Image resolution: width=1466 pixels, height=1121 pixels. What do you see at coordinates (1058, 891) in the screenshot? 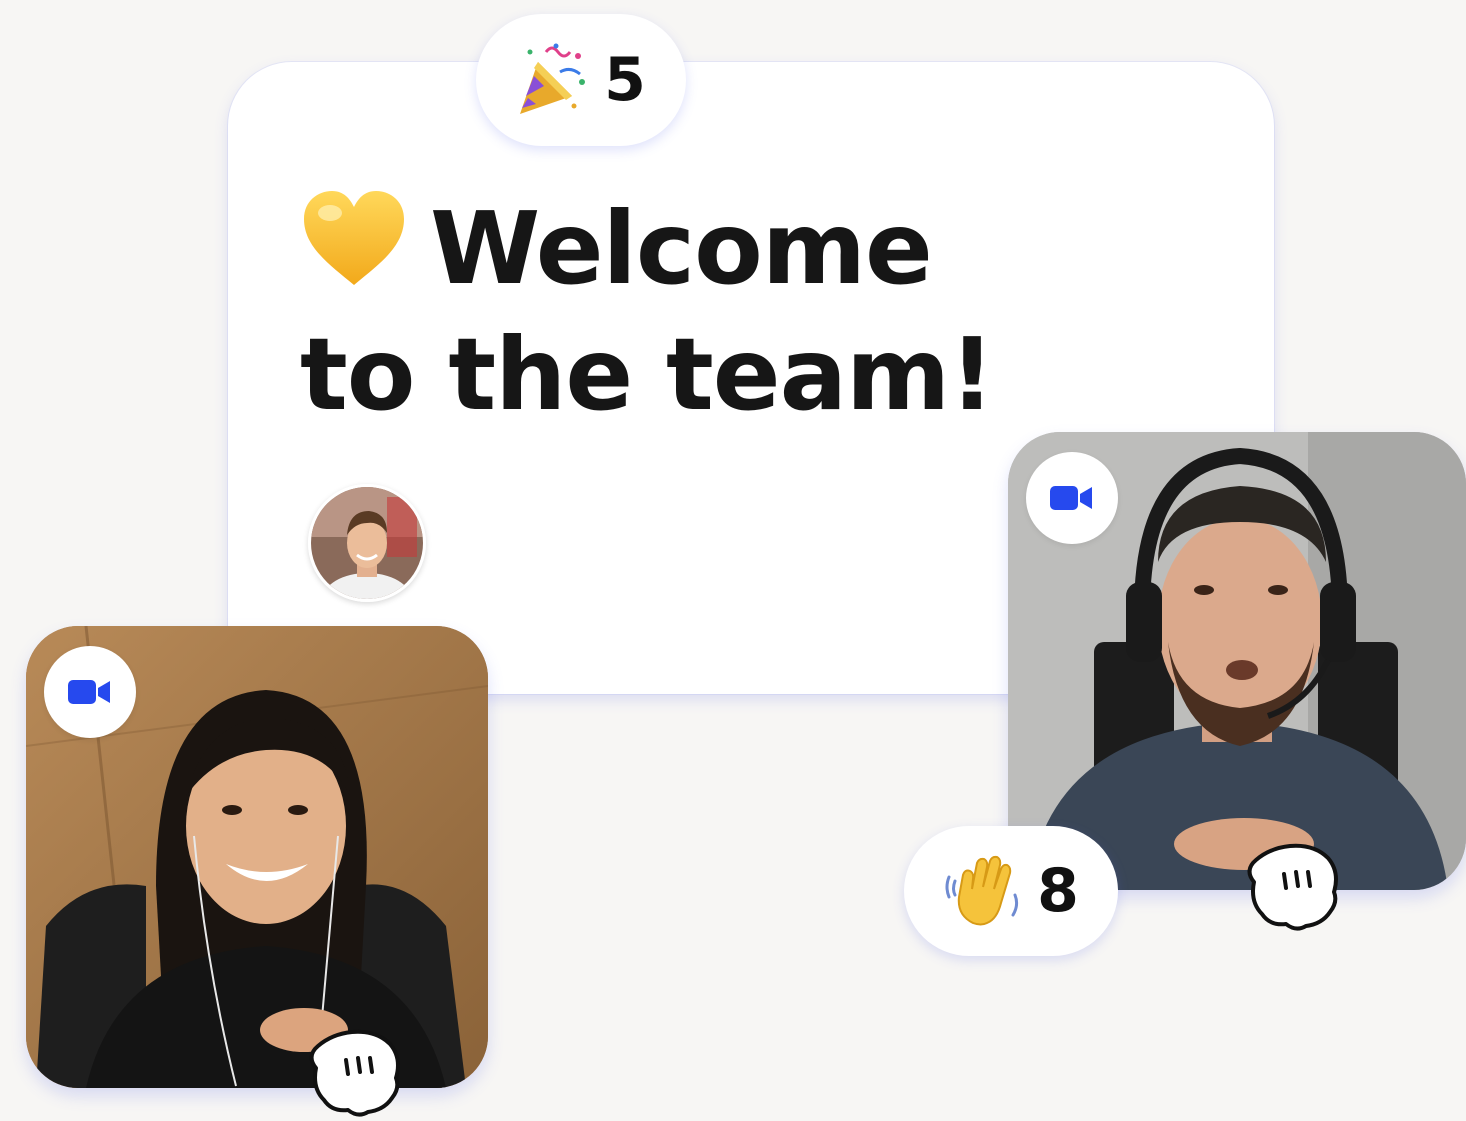
I see `wave-reaction-count: 8` at bounding box center [1058, 891].